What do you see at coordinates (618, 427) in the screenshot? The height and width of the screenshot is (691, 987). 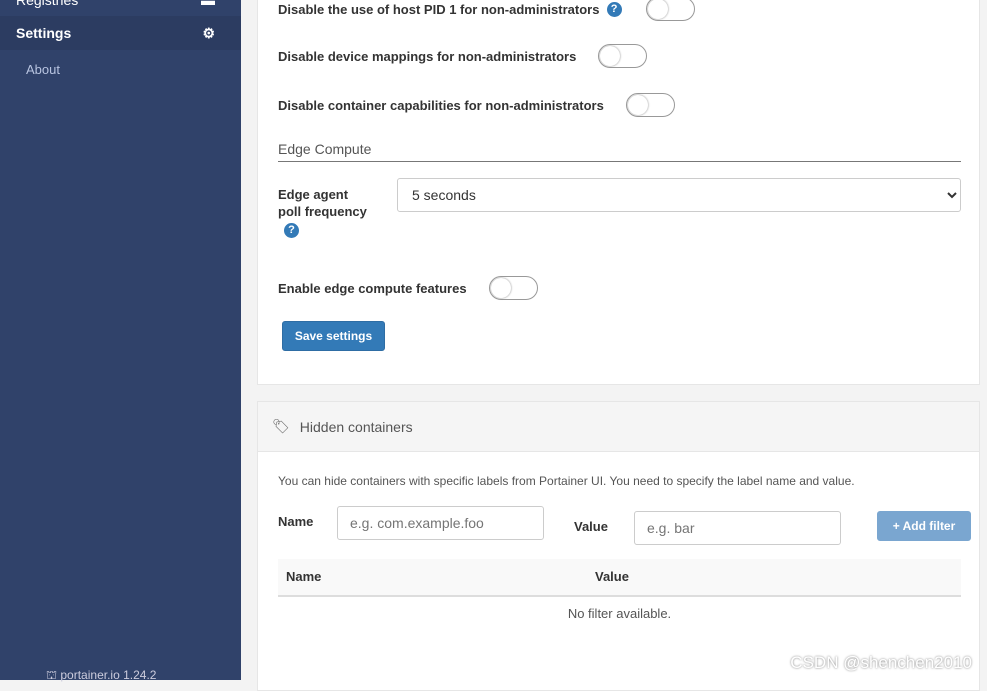 I see `panel-header: 🏷 Hidden containers` at bounding box center [618, 427].